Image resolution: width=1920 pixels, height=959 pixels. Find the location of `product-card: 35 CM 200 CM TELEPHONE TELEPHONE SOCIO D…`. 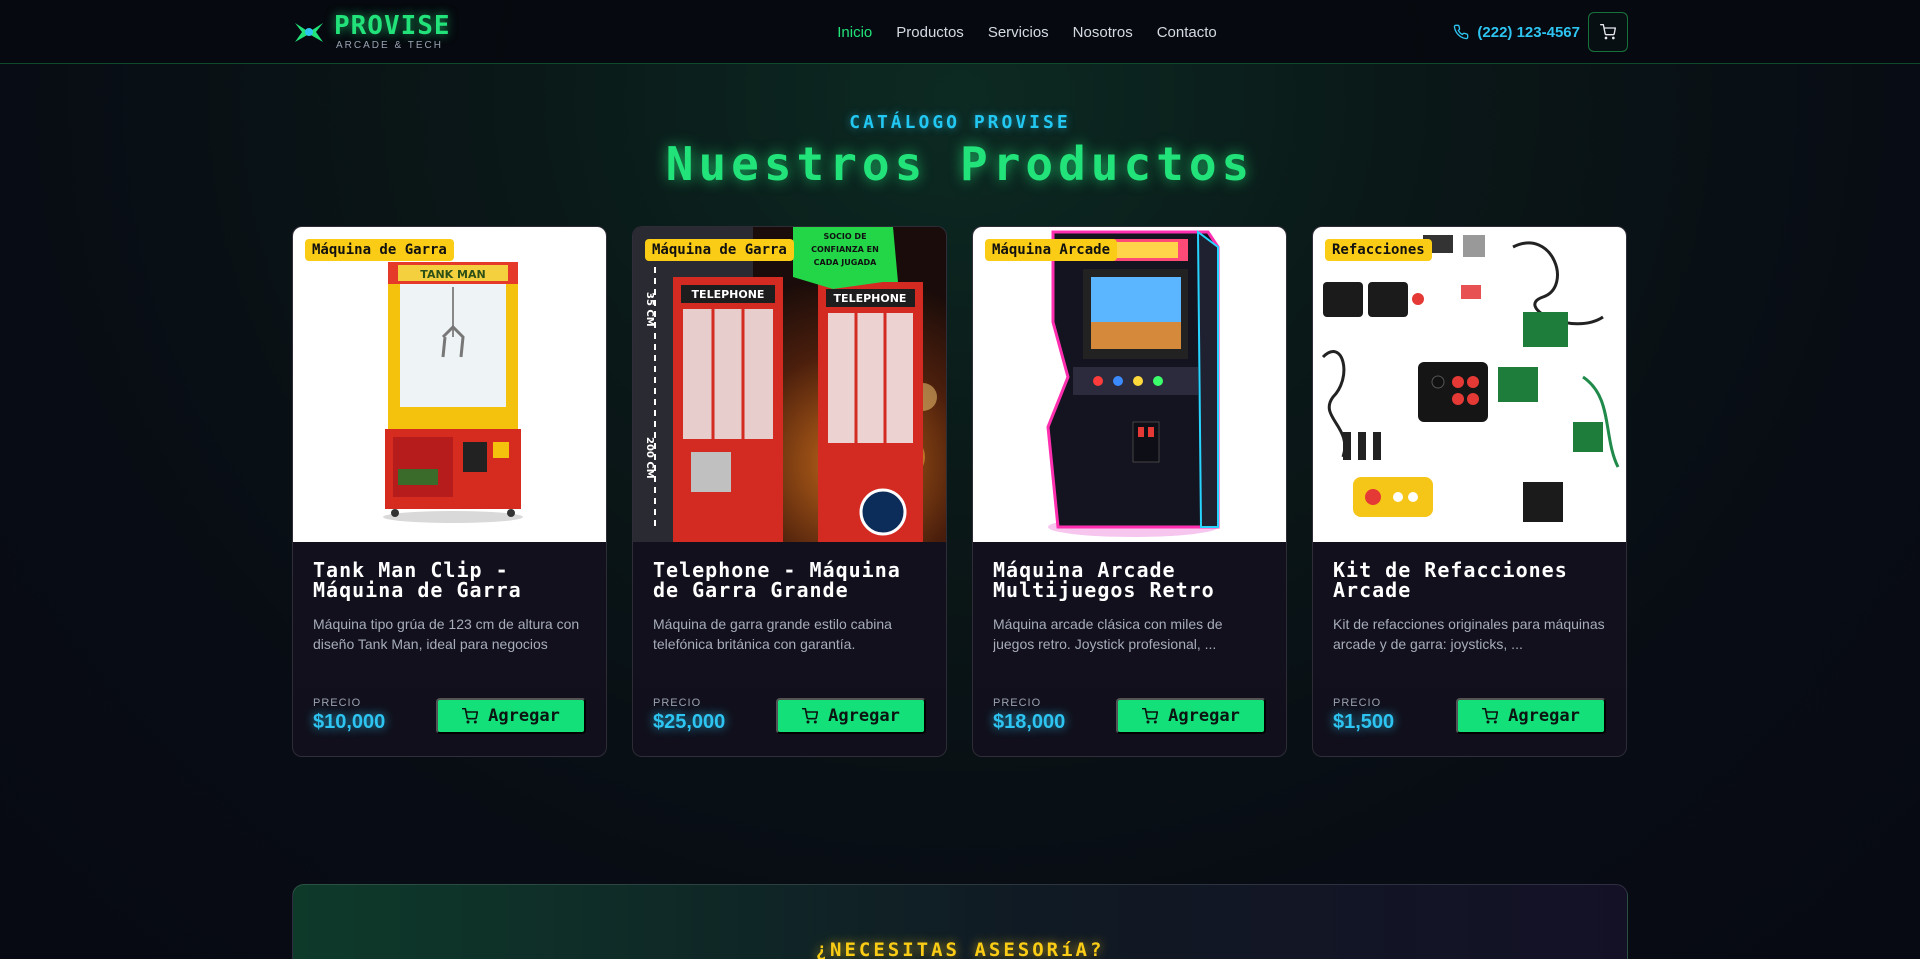

product-card: 35 CM 200 CM TELEPHONE TELEPHONE SOCIO D… is located at coordinates (789, 491).